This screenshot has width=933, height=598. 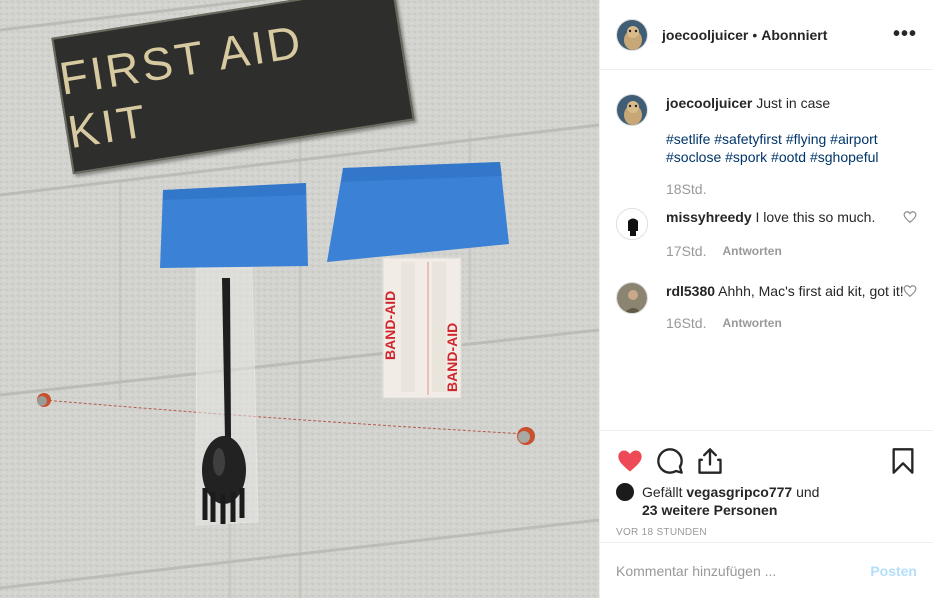 I want to click on comment-input, so click(x=743, y=570).